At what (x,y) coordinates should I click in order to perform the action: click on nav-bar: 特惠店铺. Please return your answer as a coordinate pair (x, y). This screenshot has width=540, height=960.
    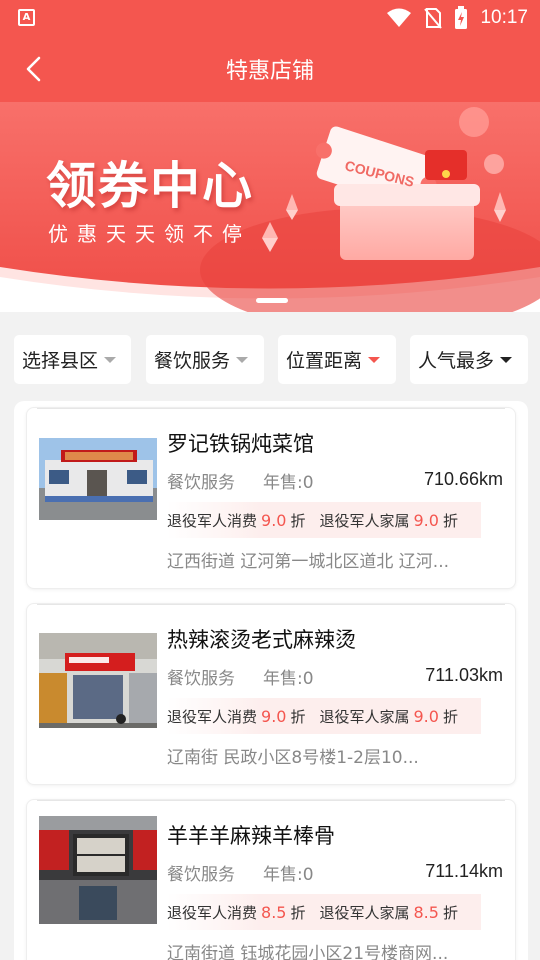
    Looking at the image, I should click on (270, 69).